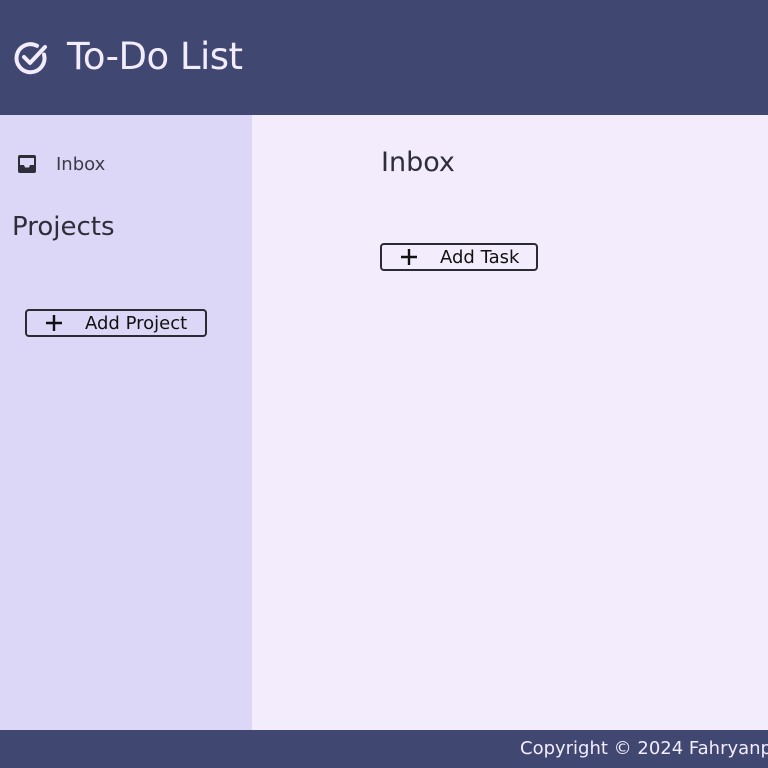 Image resolution: width=768 pixels, height=768 pixels. What do you see at coordinates (27, 164) in the screenshot?
I see `inbox-icon` at bounding box center [27, 164].